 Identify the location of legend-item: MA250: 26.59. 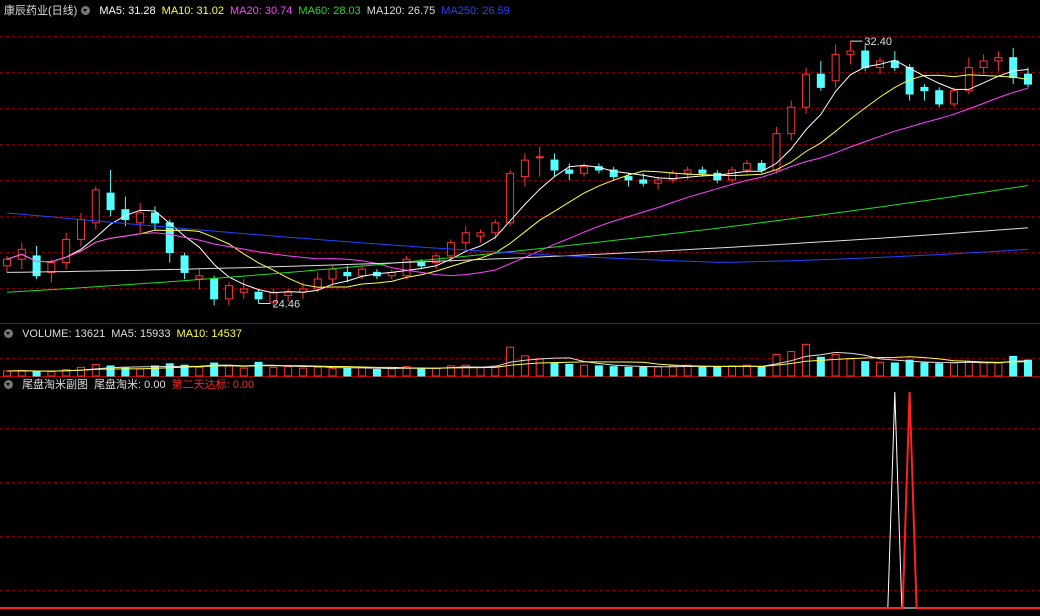
(475, 11).